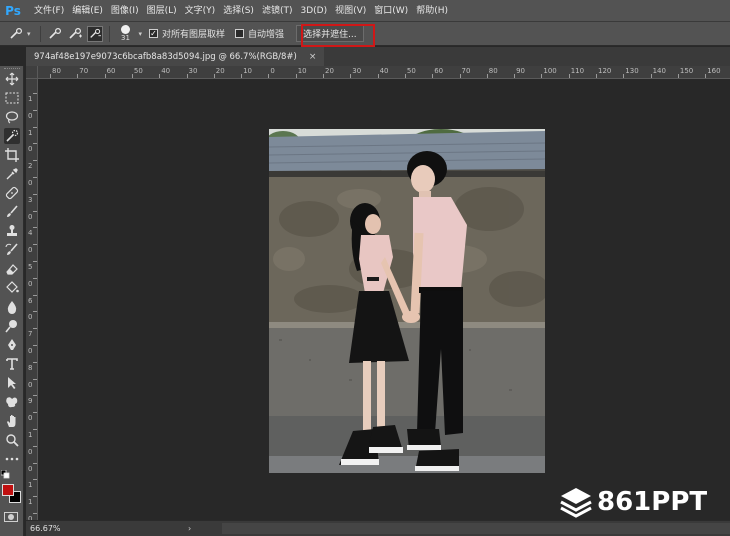  I want to click on menu-file: 文件(F), so click(49, 11).